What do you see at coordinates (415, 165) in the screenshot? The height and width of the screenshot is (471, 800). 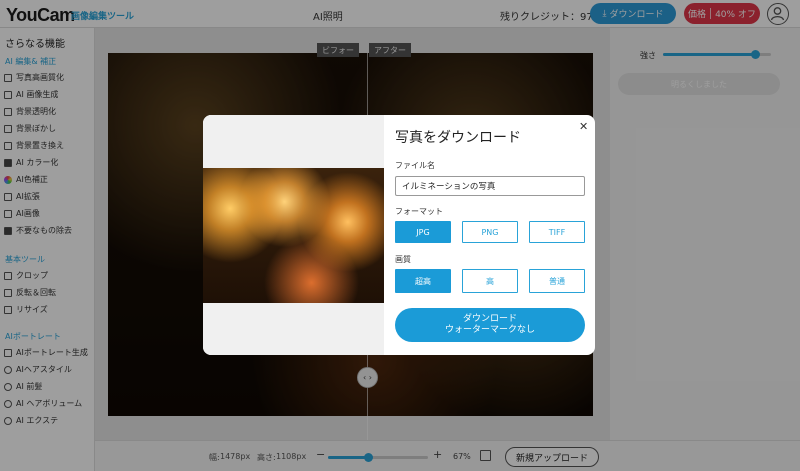 I see `filename-label: ファイル名` at bounding box center [415, 165].